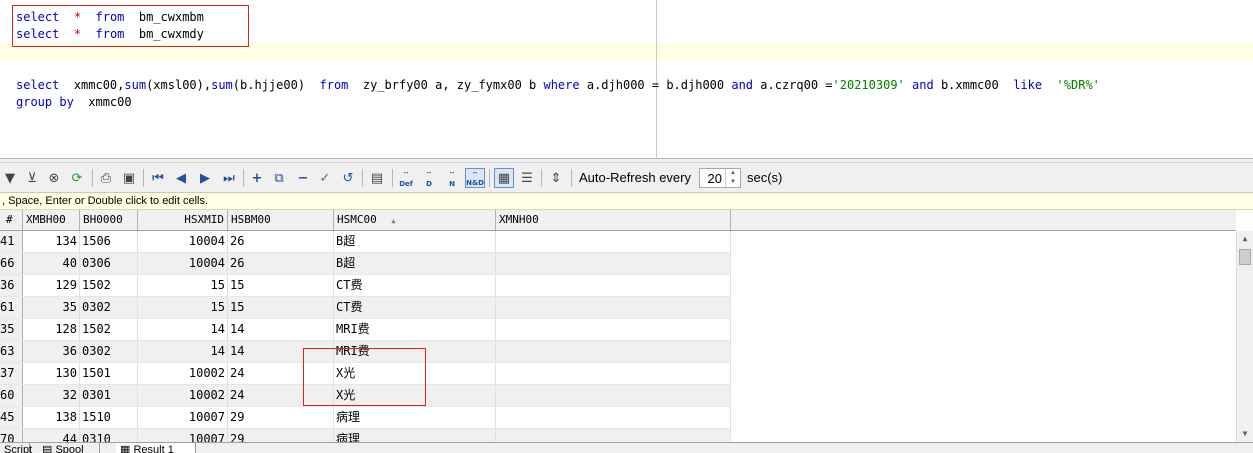 The image size is (1253, 453). What do you see at coordinates (51, 373) in the screenshot?
I see `xmbh00-cell: 130` at bounding box center [51, 373].